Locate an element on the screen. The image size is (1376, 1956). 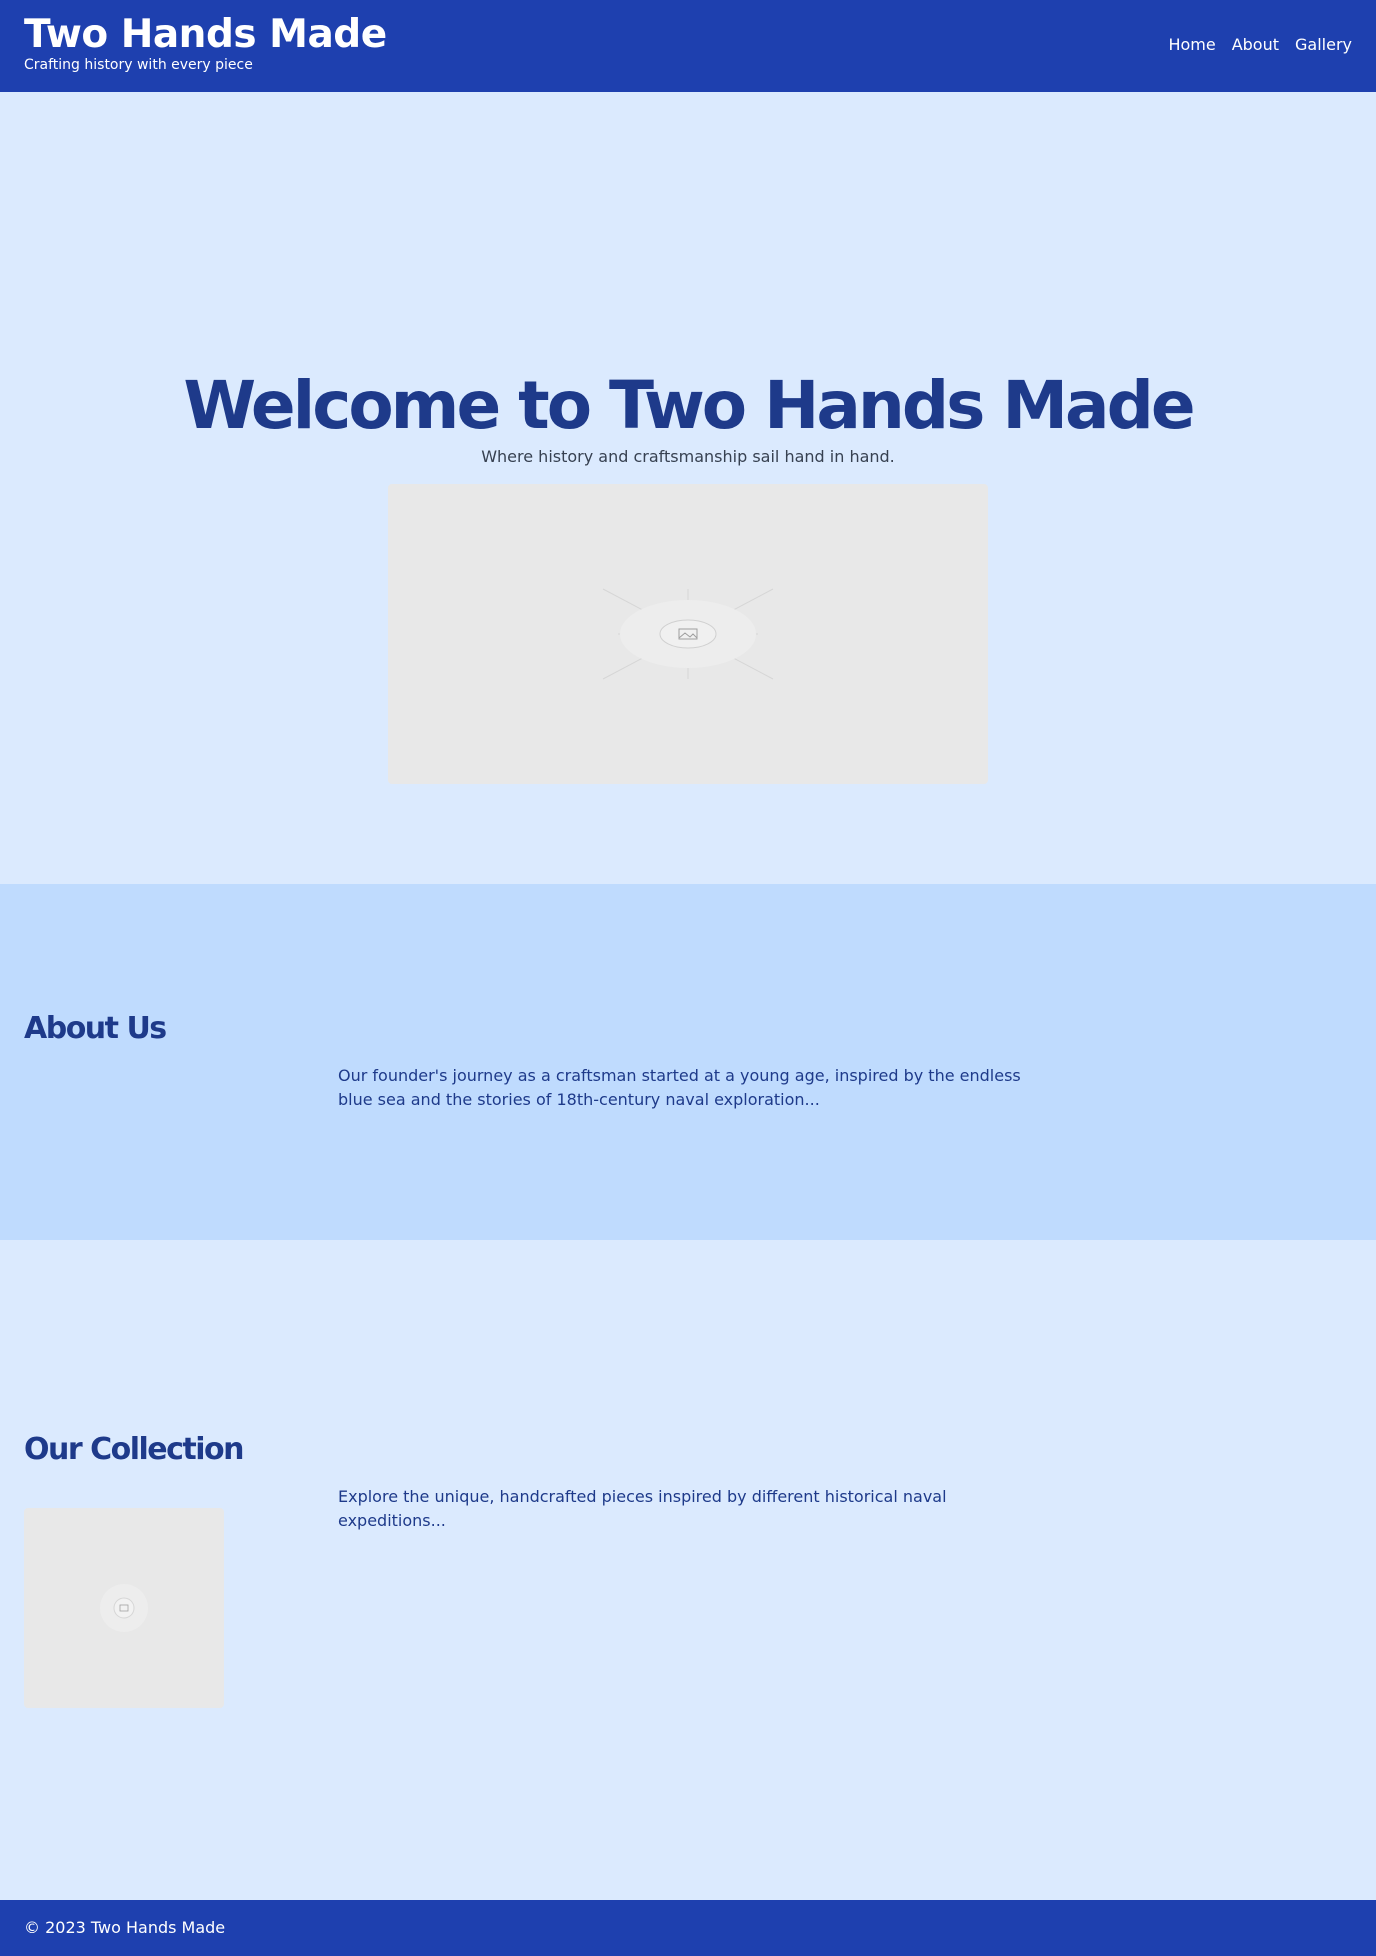
collection-item-image is located at coordinates (124, 1608).